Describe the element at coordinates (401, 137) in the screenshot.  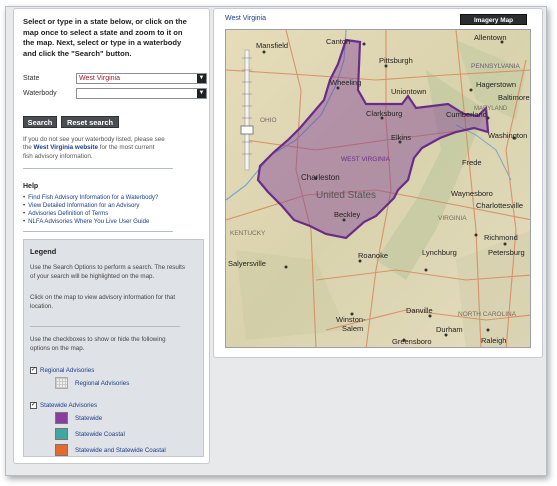
I see `map-label: Elkins` at that location.